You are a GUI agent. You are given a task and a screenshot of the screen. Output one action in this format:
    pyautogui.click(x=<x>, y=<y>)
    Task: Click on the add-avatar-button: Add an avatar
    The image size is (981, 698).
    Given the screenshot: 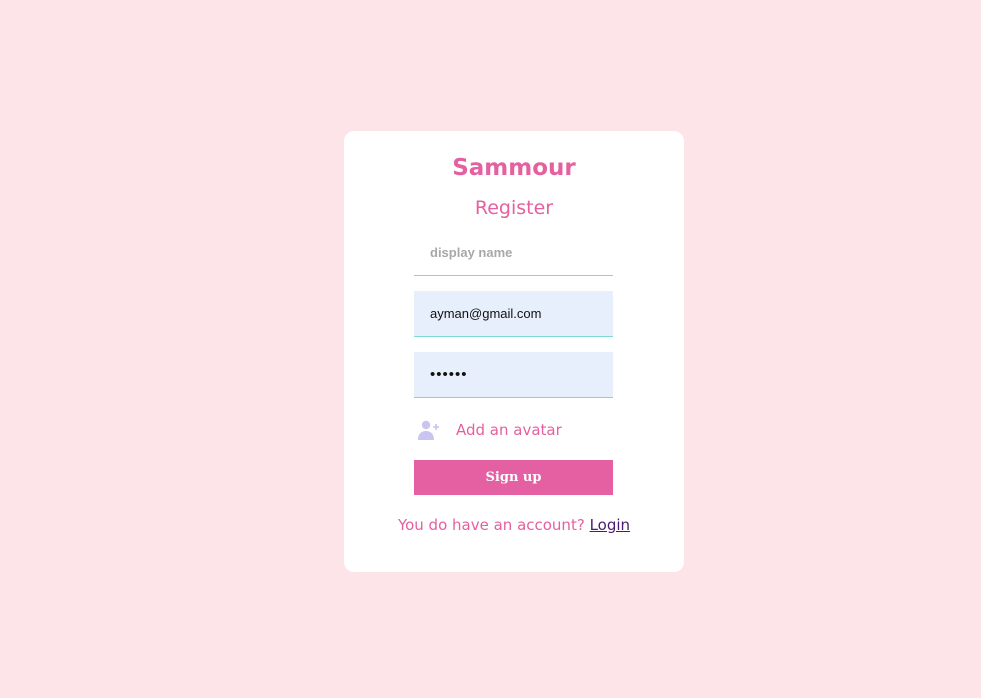 What is the action you would take?
    pyautogui.click(x=489, y=430)
    